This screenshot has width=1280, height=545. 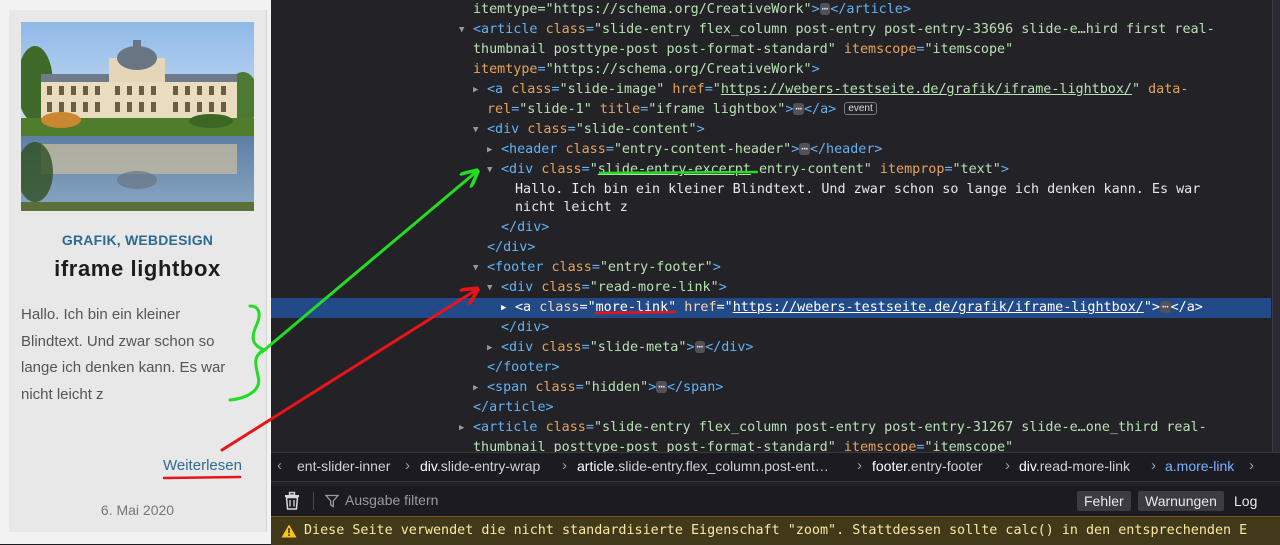 I want to click on trash-icon, so click(x=292, y=501).